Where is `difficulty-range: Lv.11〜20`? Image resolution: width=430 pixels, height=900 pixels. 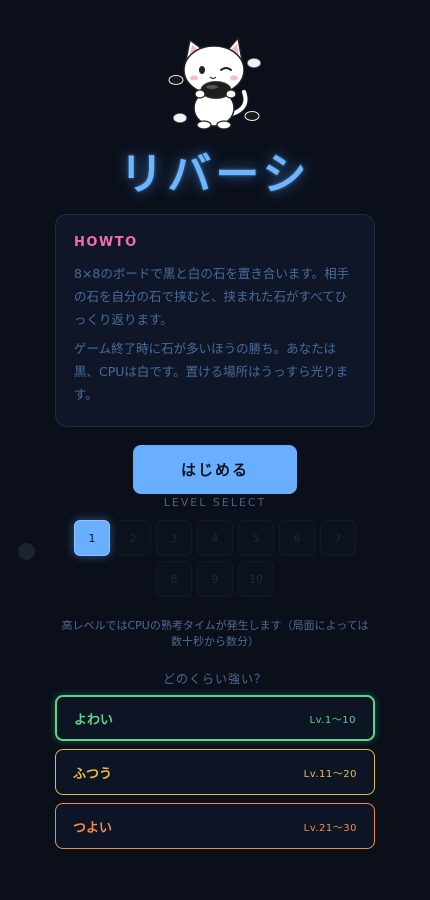
difficulty-range: Lv.11〜20 is located at coordinates (330, 774).